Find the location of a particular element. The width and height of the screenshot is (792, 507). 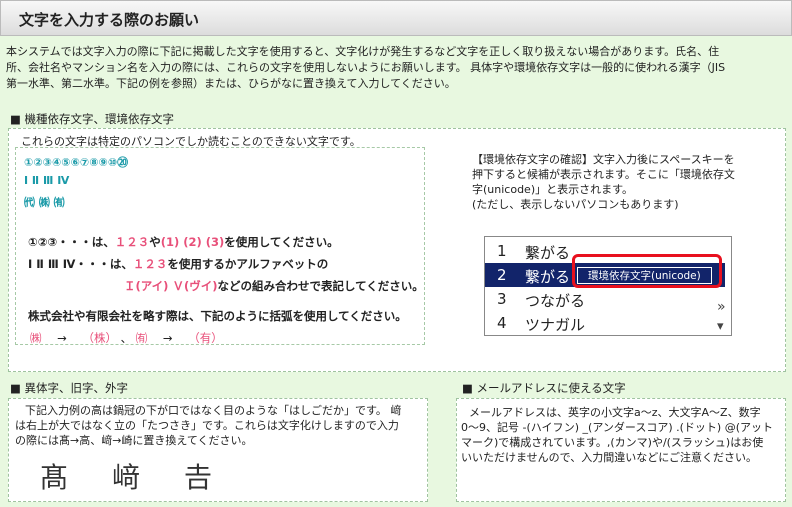

title-bar: 文字を入力する際のお願い is located at coordinates (396, 18).